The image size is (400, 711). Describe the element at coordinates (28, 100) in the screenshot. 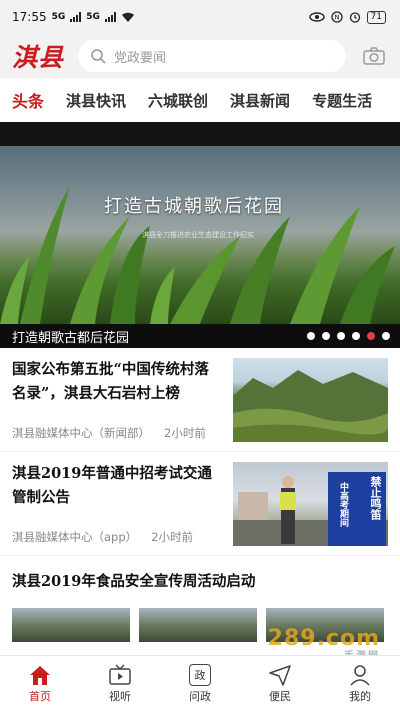

I see `tab-headlines: 头条` at that location.